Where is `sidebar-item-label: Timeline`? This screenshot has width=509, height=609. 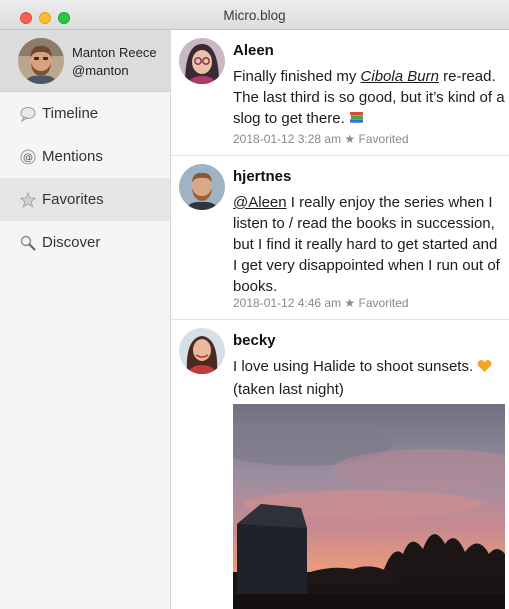
sidebar-item-label: Timeline is located at coordinates (70, 113).